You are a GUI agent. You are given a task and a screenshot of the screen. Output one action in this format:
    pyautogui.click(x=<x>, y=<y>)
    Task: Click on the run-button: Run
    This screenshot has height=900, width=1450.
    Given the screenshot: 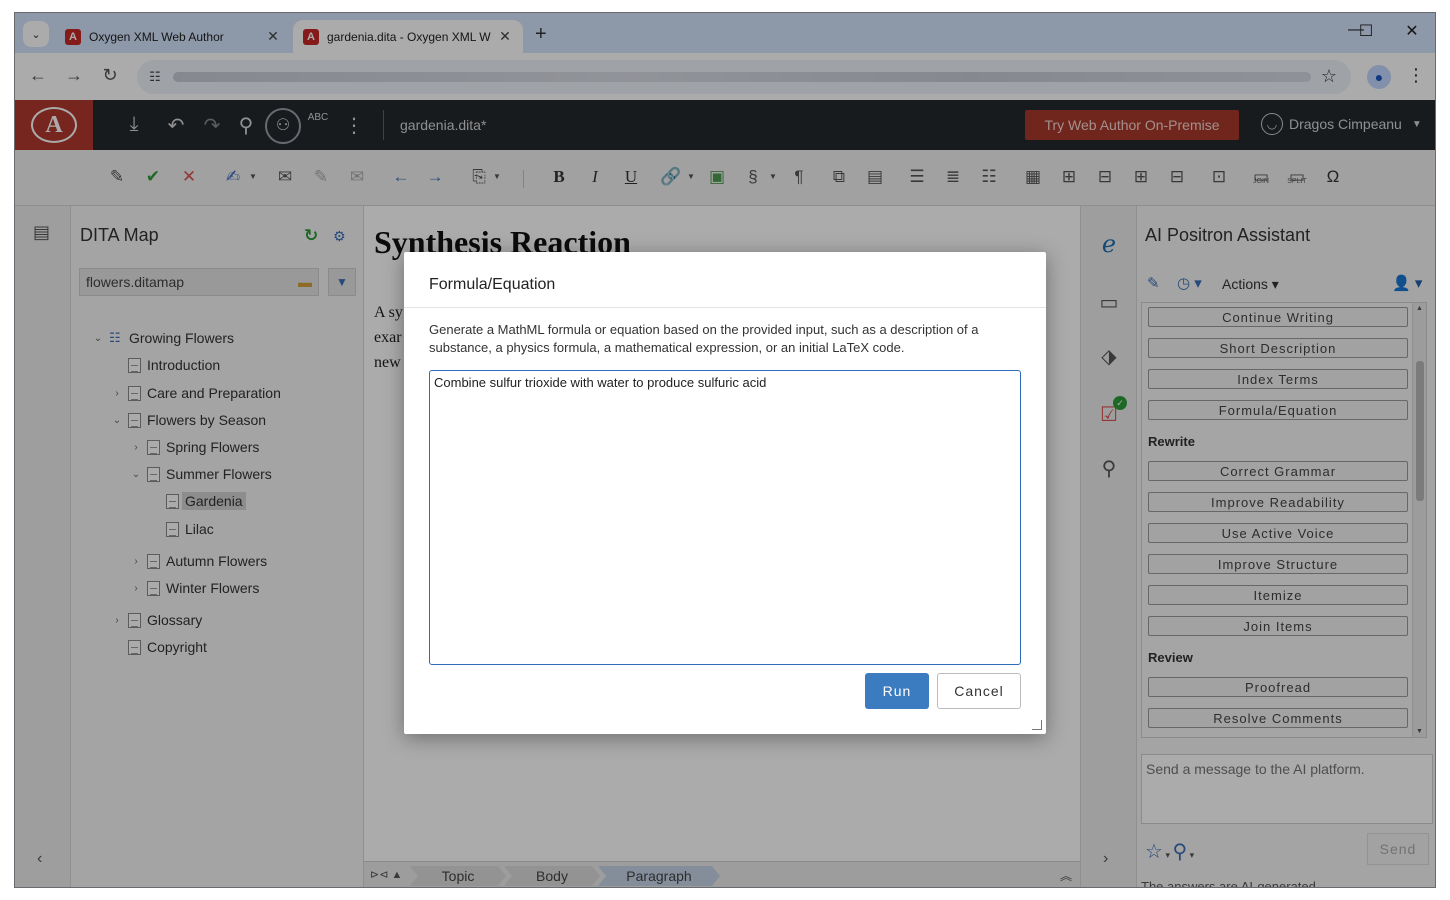 What is the action you would take?
    pyautogui.click(x=897, y=691)
    